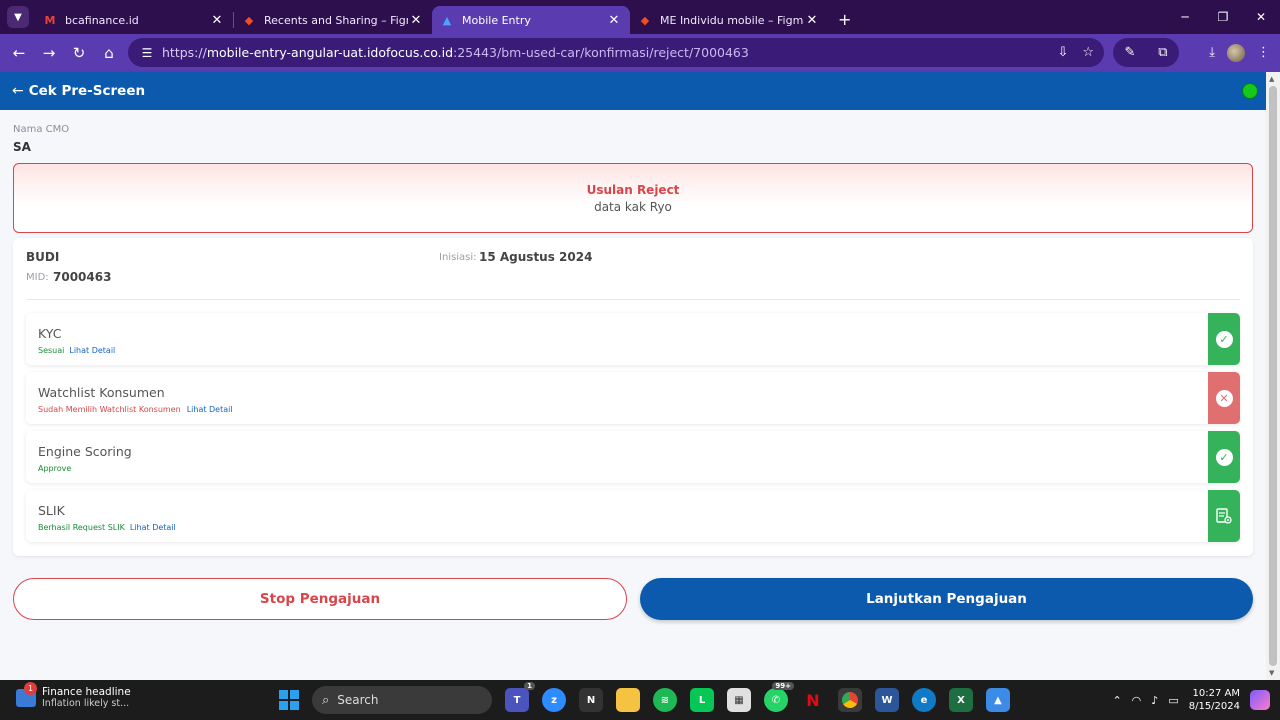 The image size is (1280, 720). What do you see at coordinates (43, 257) in the screenshot?
I see `customer-name: BUDI` at bounding box center [43, 257].